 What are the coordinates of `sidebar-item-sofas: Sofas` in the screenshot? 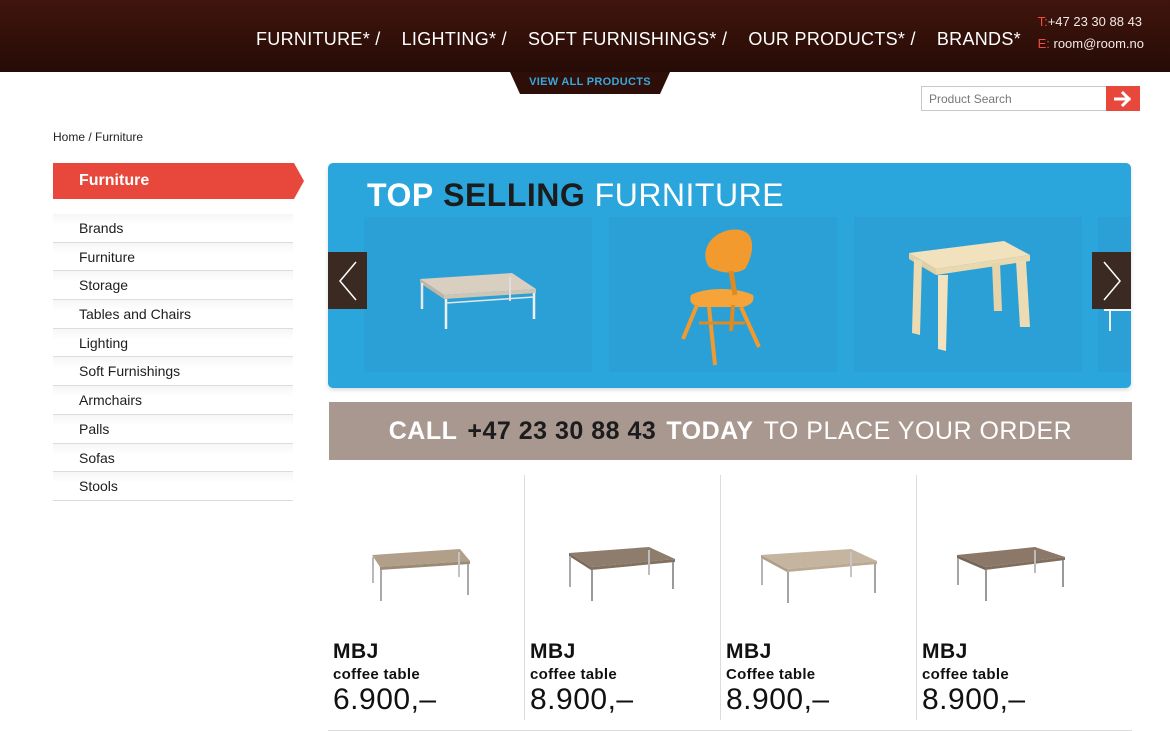 It's located at (173, 458).